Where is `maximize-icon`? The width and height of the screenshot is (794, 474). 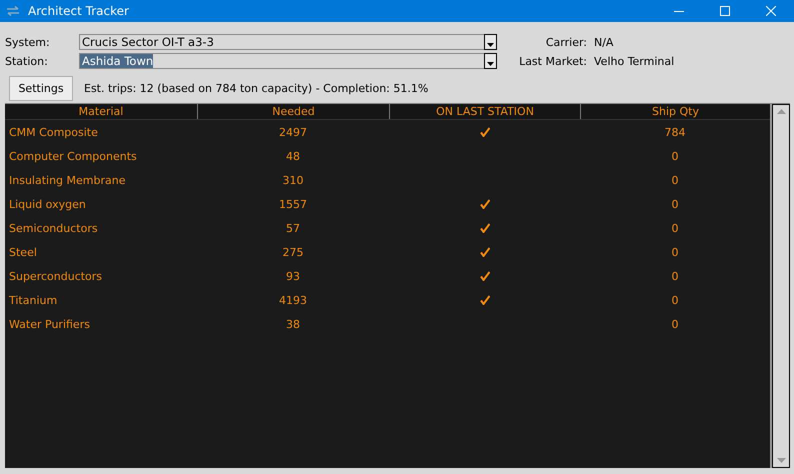 maximize-icon is located at coordinates (725, 11).